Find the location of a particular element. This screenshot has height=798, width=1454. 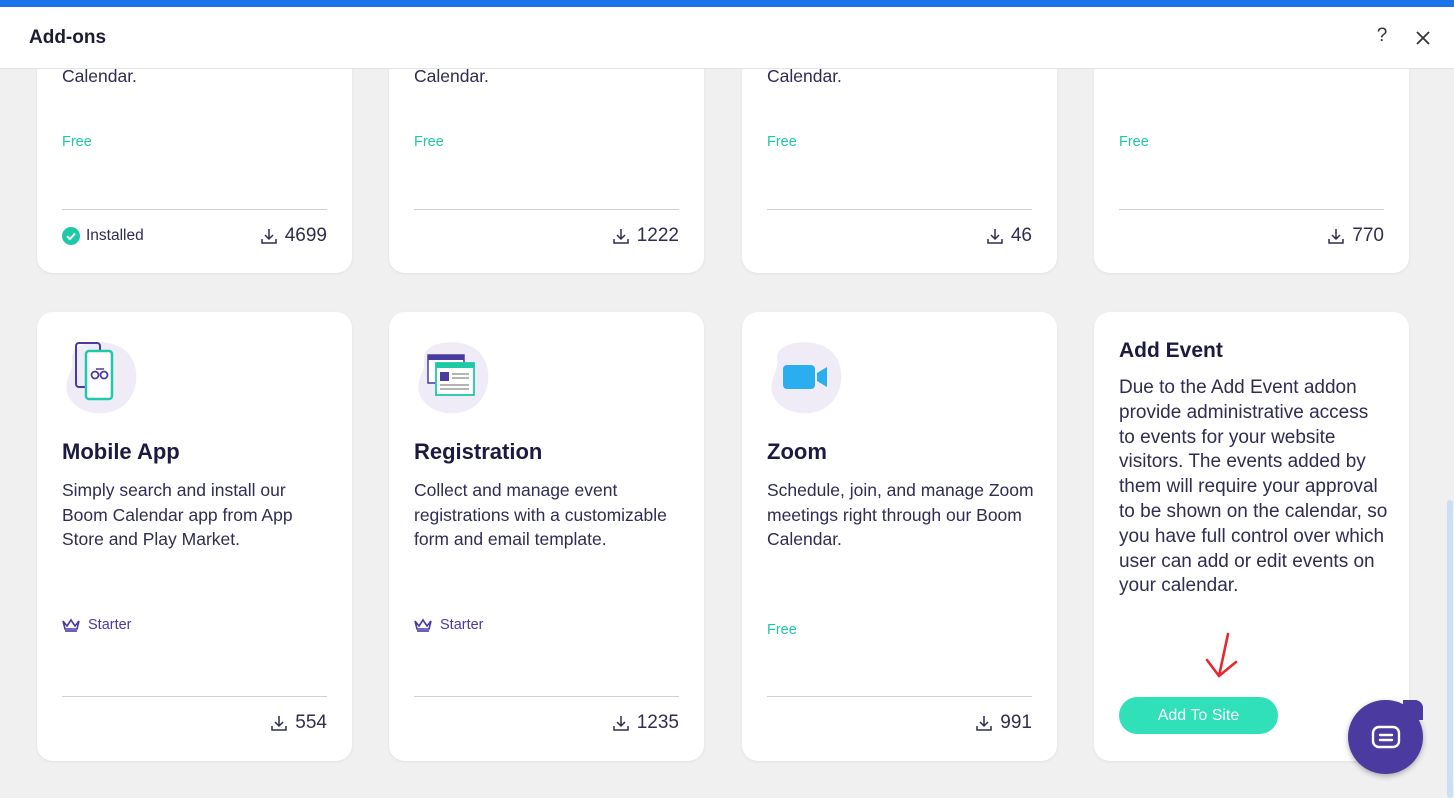

download-count-value: 1222 is located at coordinates (657, 235).